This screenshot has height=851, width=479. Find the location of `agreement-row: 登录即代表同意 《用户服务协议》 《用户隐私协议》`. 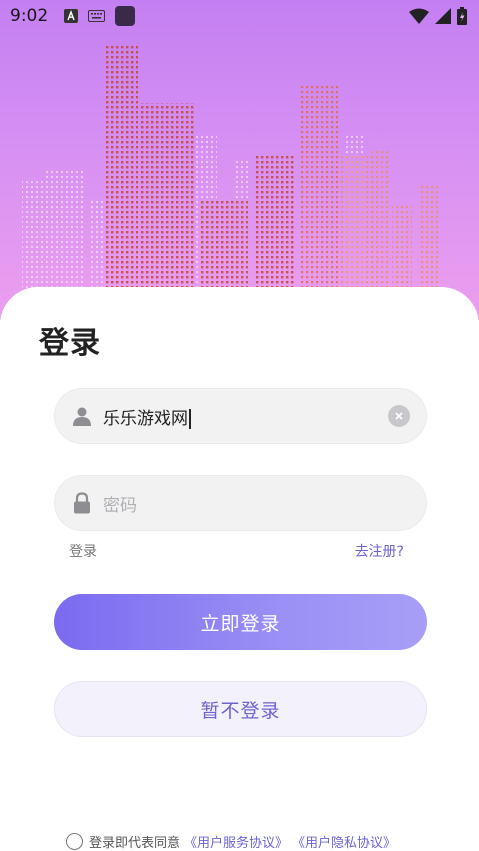

agreement-row: 登录即代表同意 《用户服务协议》 《用户隐私协议》 is located at coordinates (231, 841).